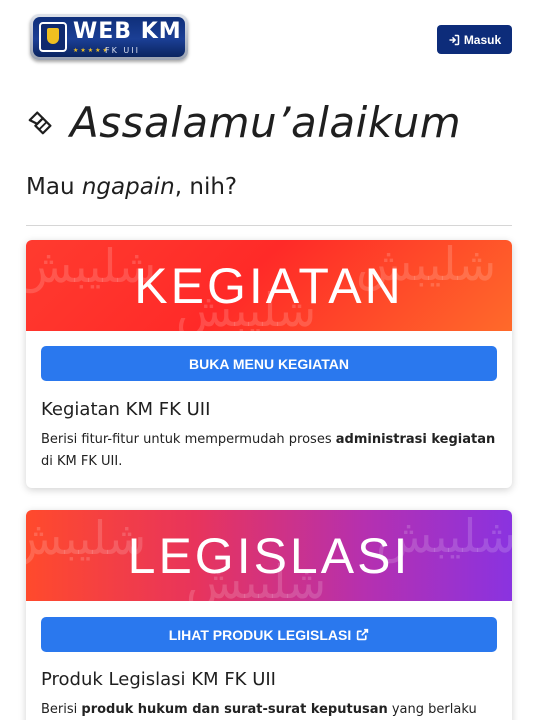  I want to click on top-bar: WEB KM ★★★★★ FK UII Masuk, so click(270, 40).